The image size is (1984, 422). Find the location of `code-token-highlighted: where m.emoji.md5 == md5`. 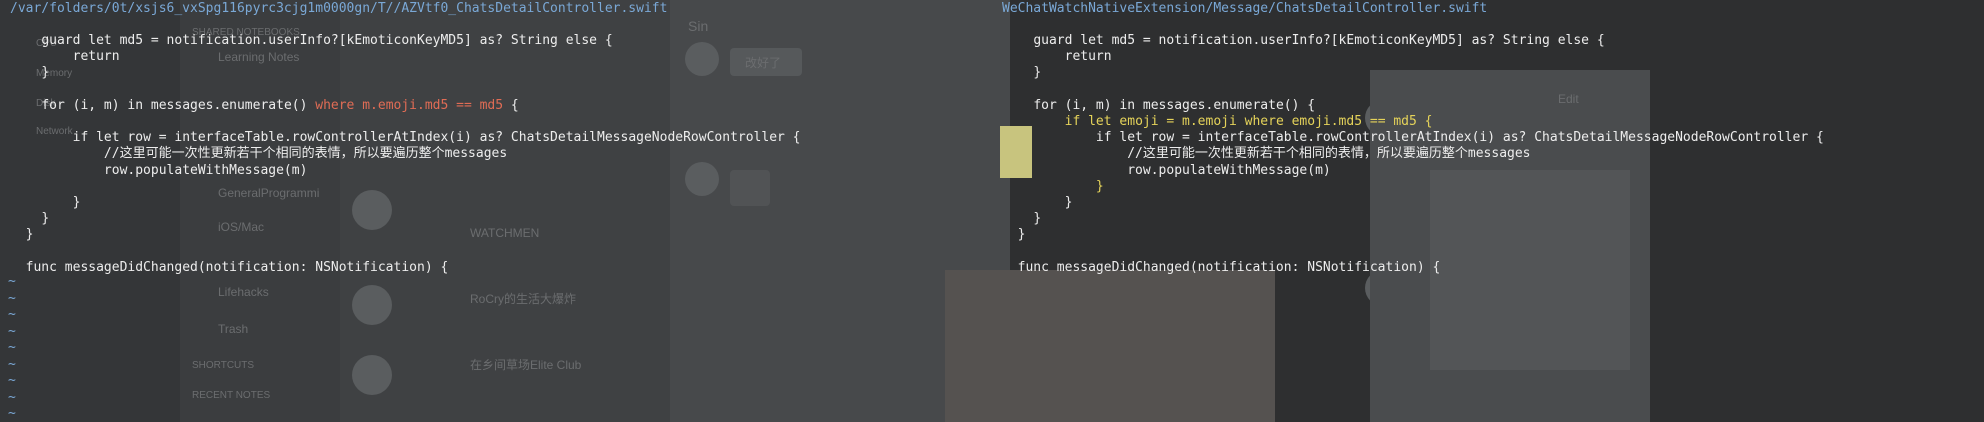

code-token-highlighted: where m.emoji.md5 == md5 is located at coordinates (409, 105).